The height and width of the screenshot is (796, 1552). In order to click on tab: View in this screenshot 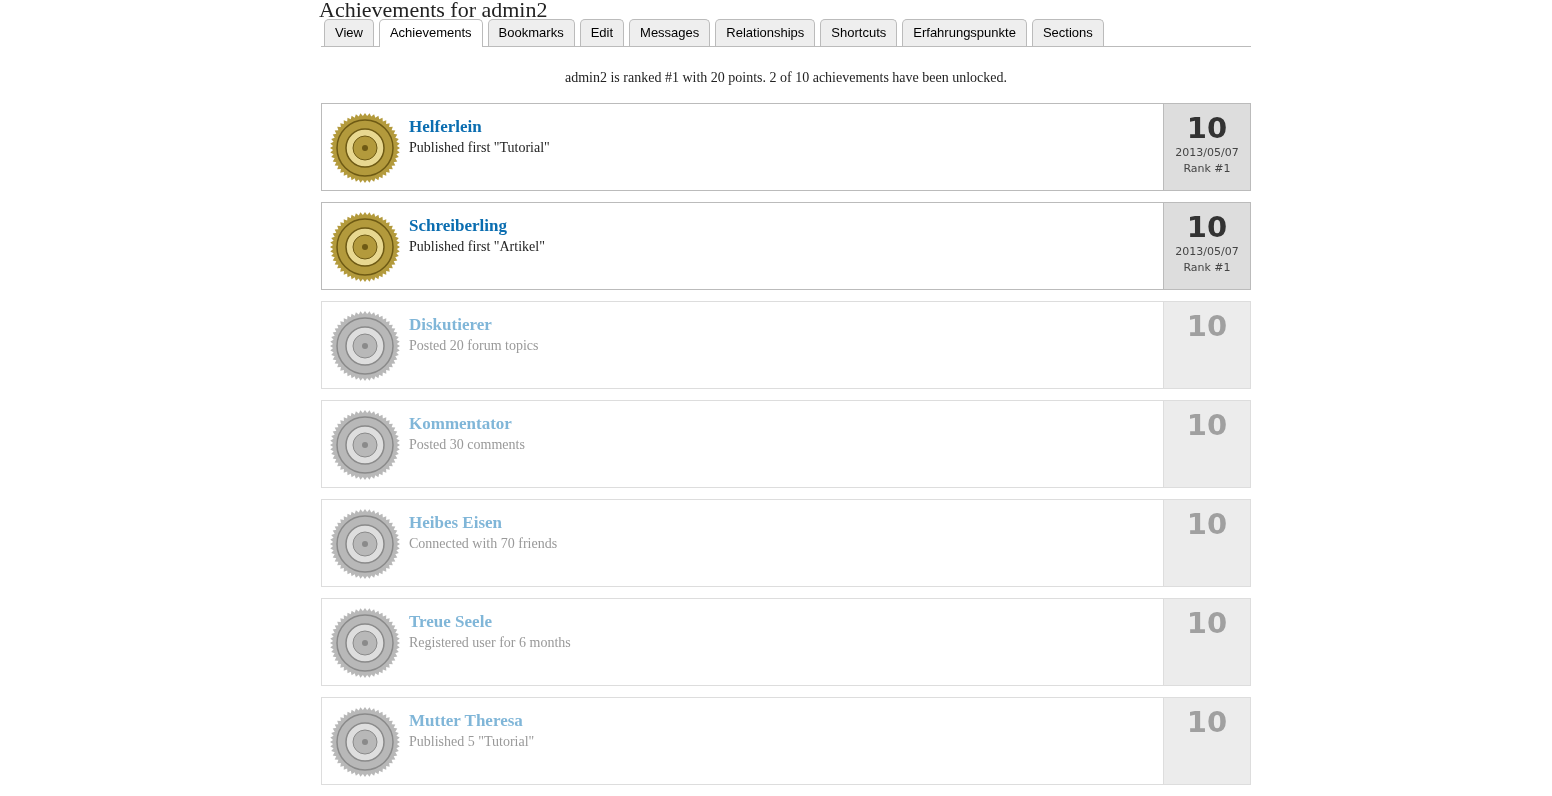, I will do `click(349, 32)`.